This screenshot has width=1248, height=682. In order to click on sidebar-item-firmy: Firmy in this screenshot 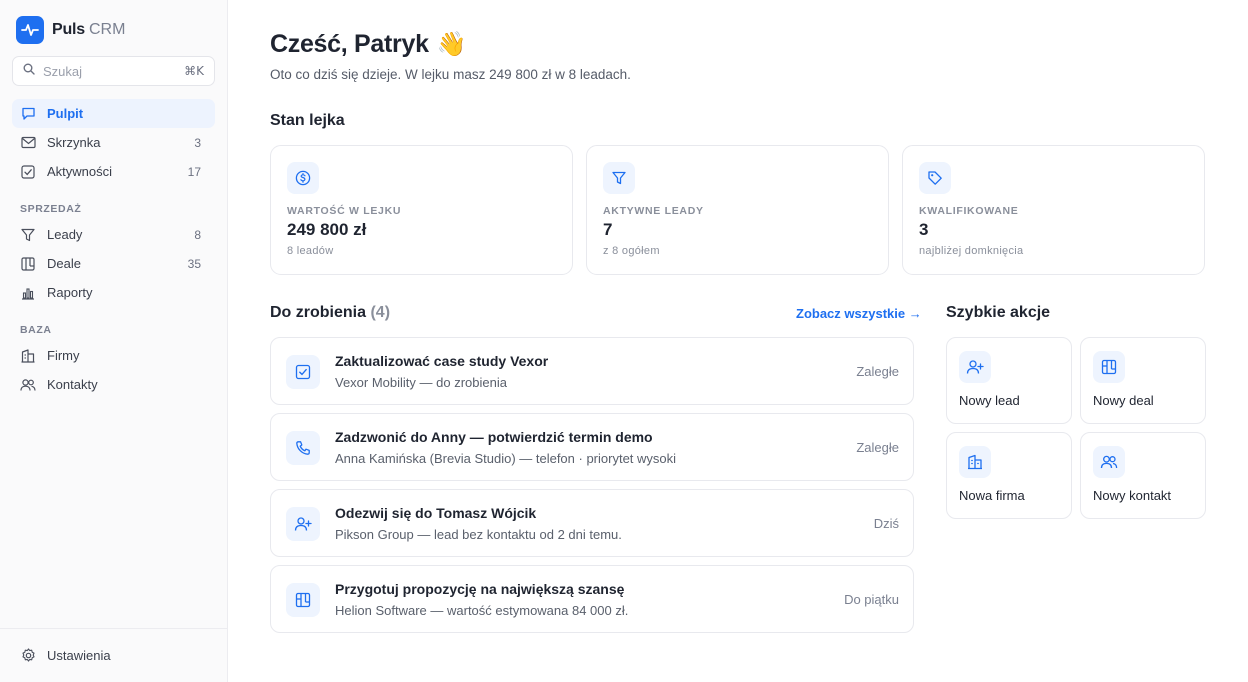, I will do `click(113, 355)`.